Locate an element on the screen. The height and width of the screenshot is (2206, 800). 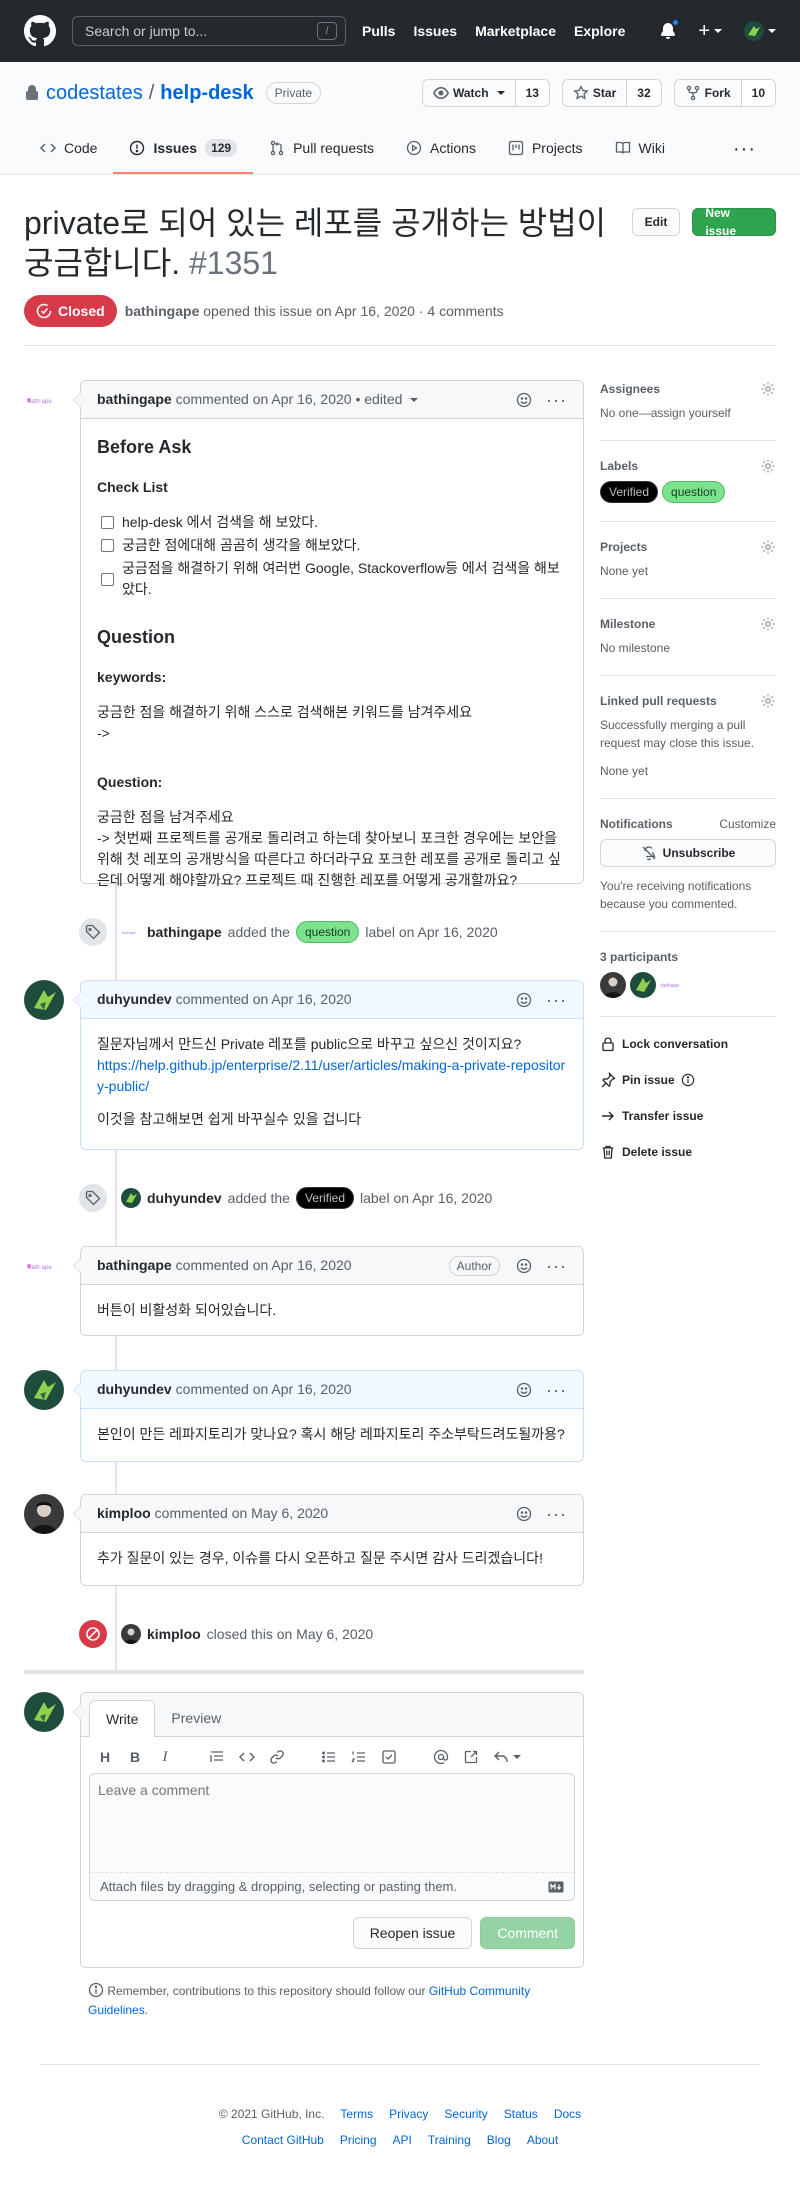
participant-avatar-duhyundev is located at coordinates (643, 985).